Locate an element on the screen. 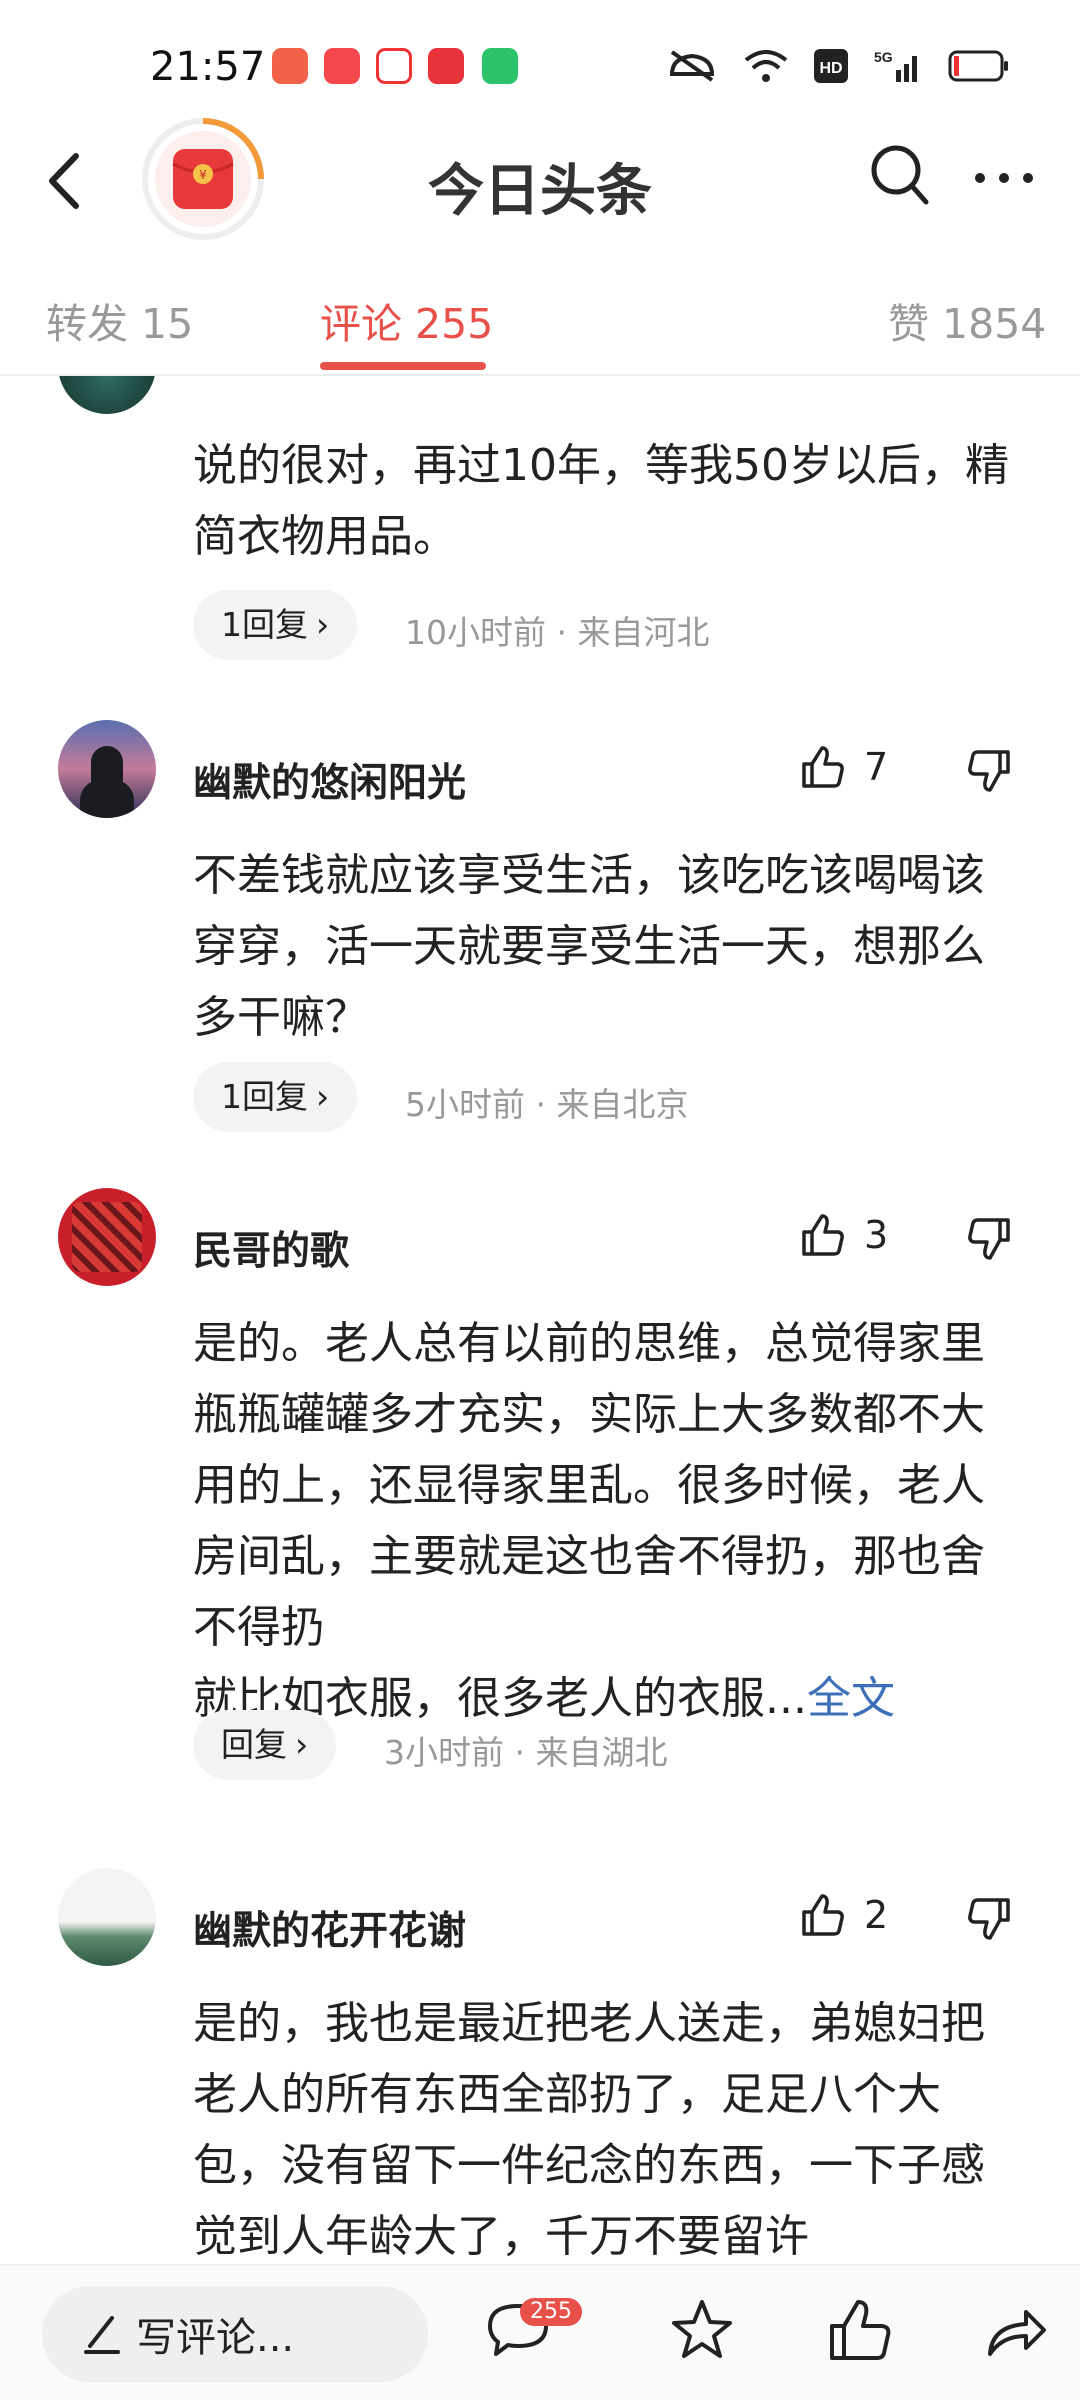 The height and width of the screenshot is (2400, 1080). comment-meta: 10小时前 · 来自河北 is located at coordinates (557, 632).